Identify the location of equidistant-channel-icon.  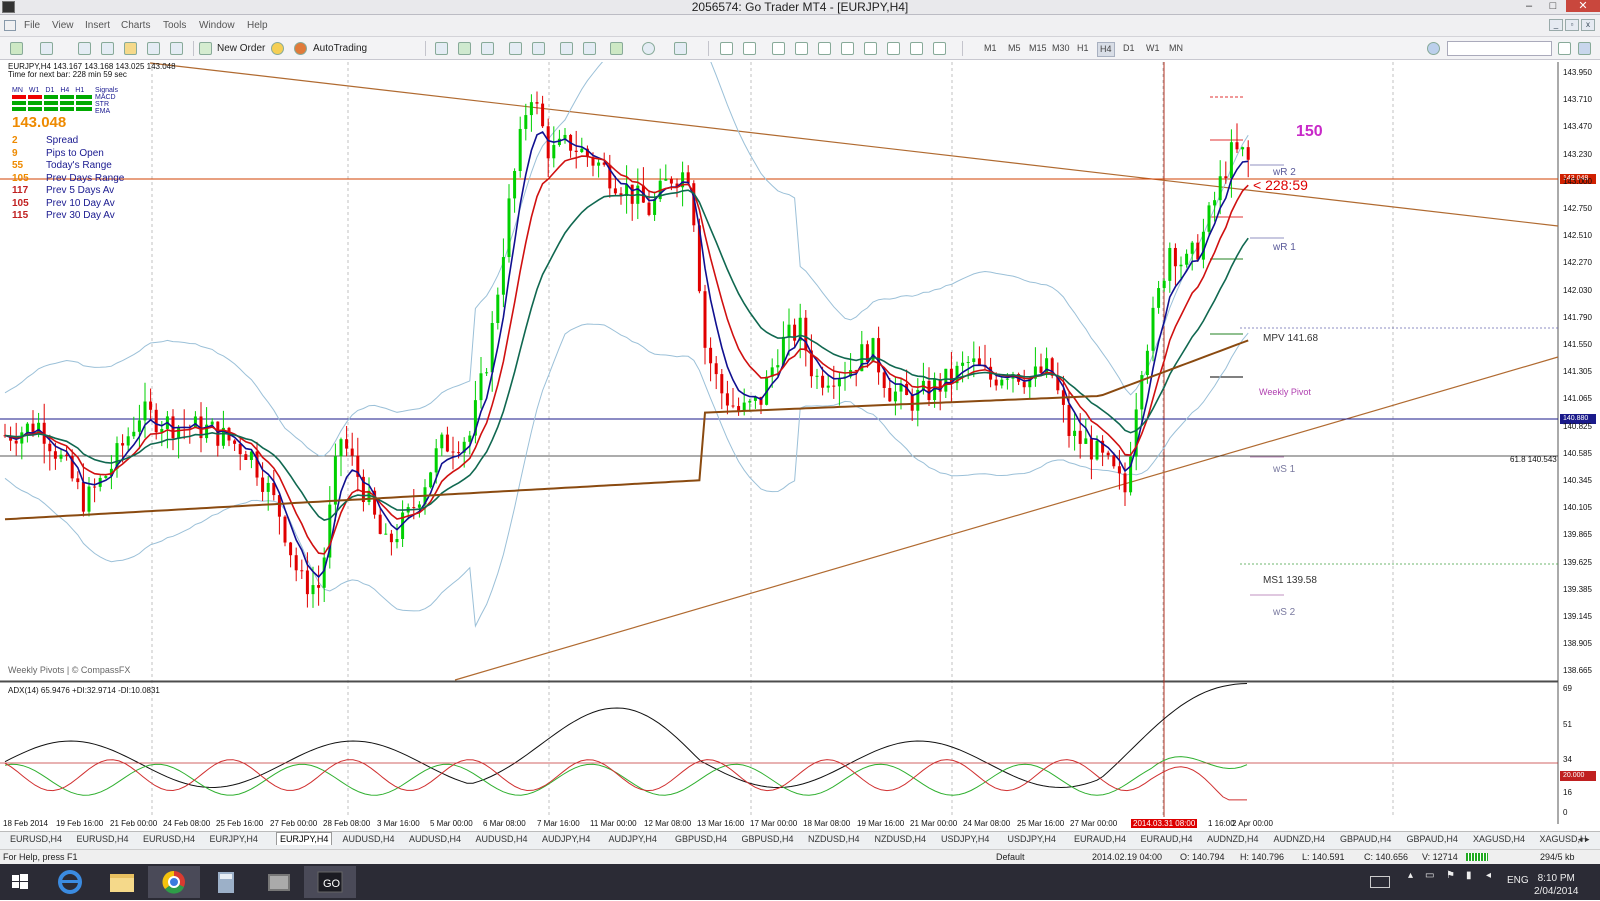
(847, 48).